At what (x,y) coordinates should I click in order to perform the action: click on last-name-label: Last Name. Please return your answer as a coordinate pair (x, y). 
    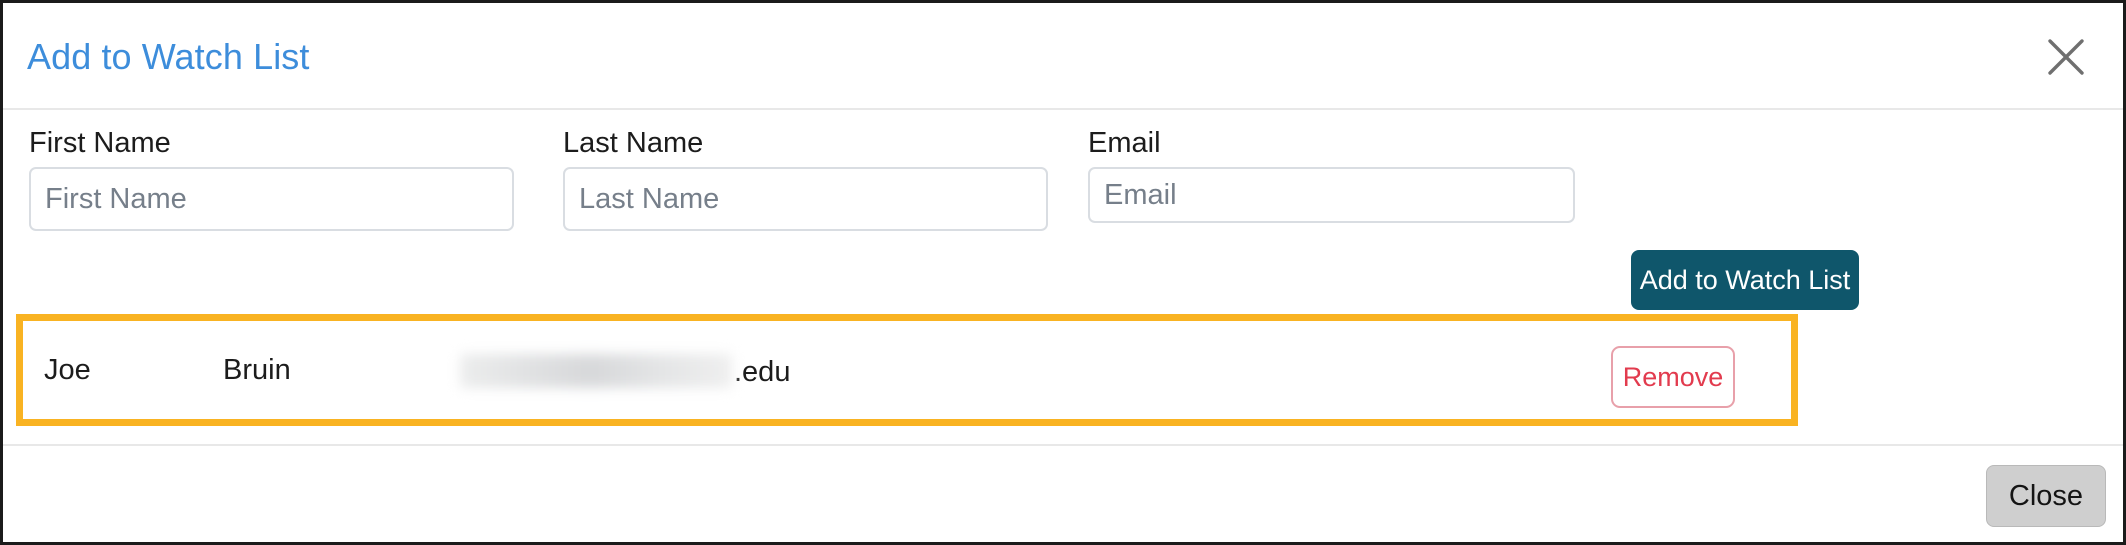
    Looking at the image, I should click on (633, 143).